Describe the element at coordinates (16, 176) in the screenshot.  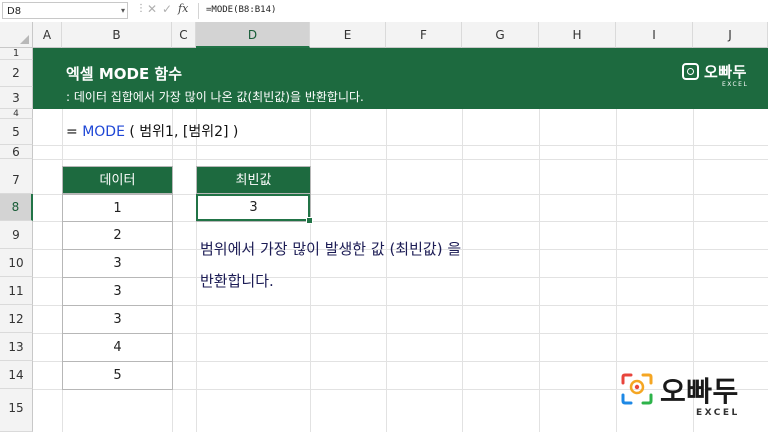
I see `row-header-7: 7` at that location.